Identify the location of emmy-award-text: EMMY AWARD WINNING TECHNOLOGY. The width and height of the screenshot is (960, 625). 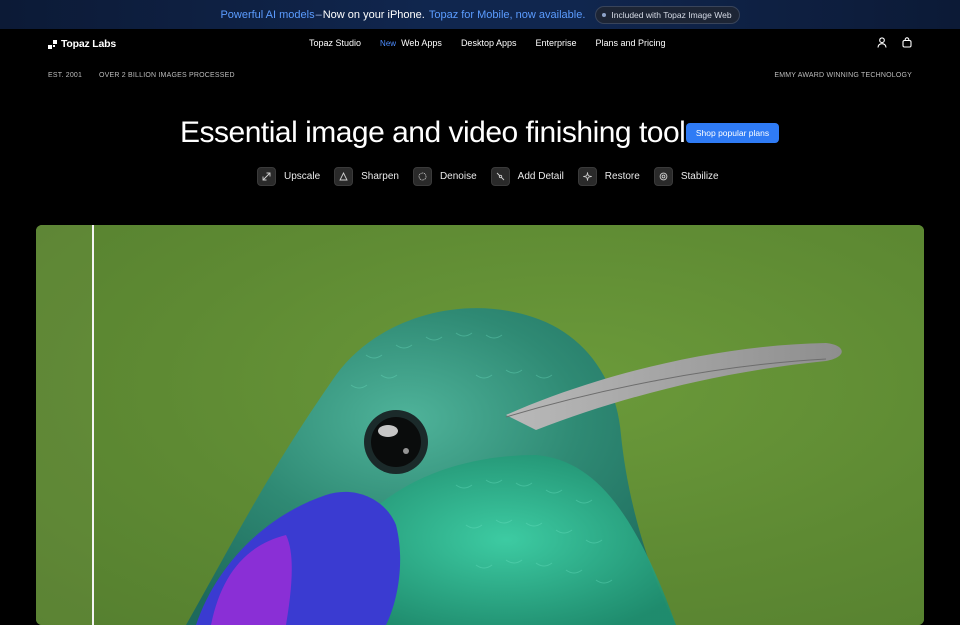
(843, 75).